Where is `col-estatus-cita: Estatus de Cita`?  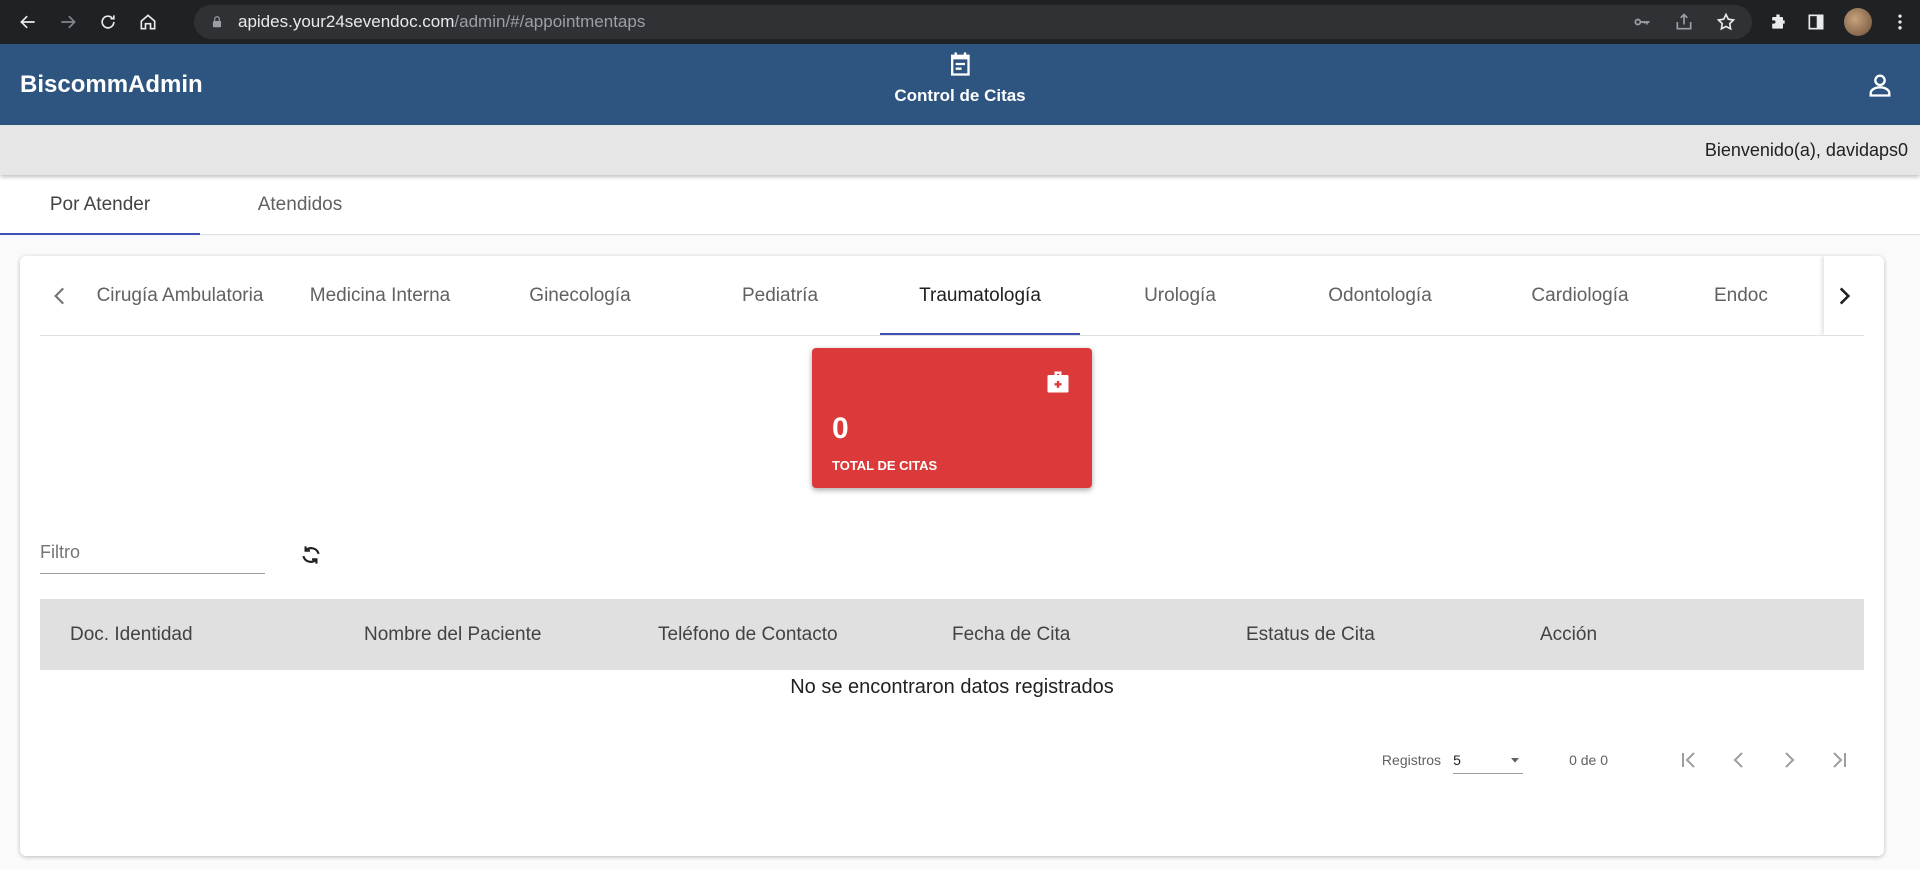
col-estatus-cita: Estatus de Cita is located at coordinates (1363, 635).